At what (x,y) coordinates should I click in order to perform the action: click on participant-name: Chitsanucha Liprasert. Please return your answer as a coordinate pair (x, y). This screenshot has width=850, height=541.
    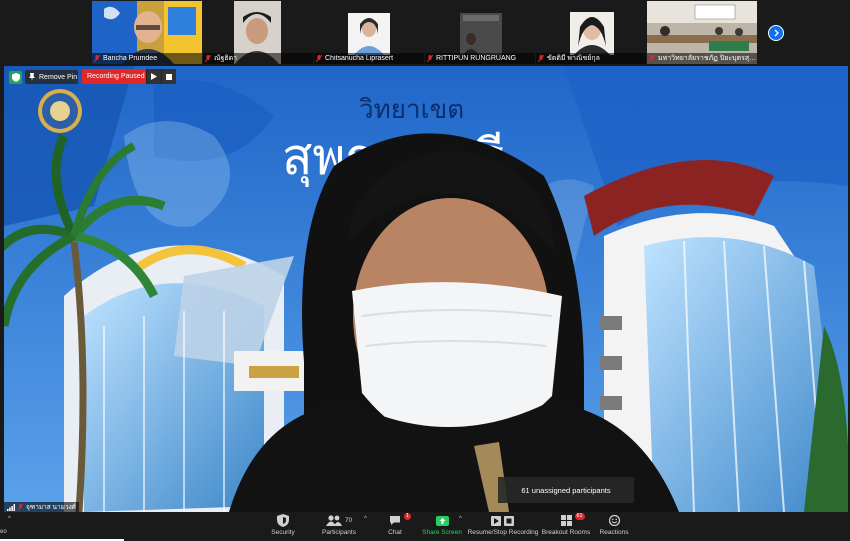
    Looking at the image, I should click on (359, 58).